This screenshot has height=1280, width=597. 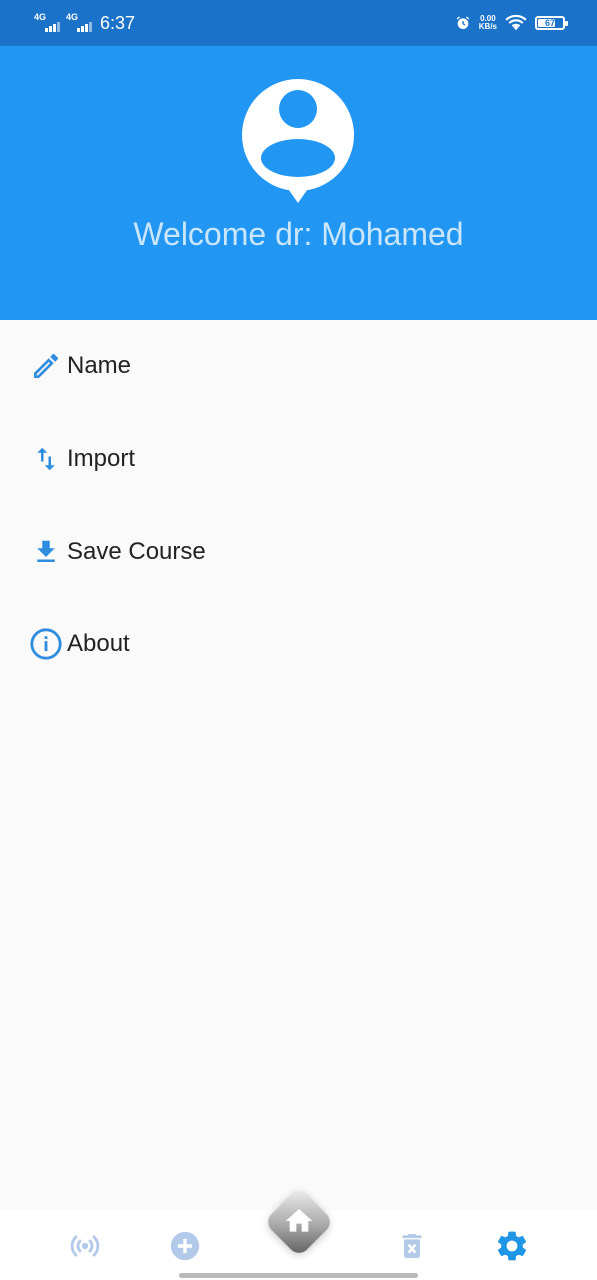 What do you see at coordinates (463, 22) in the screenshot?
I see `alarm-icon` at bounding box center [463, 22].